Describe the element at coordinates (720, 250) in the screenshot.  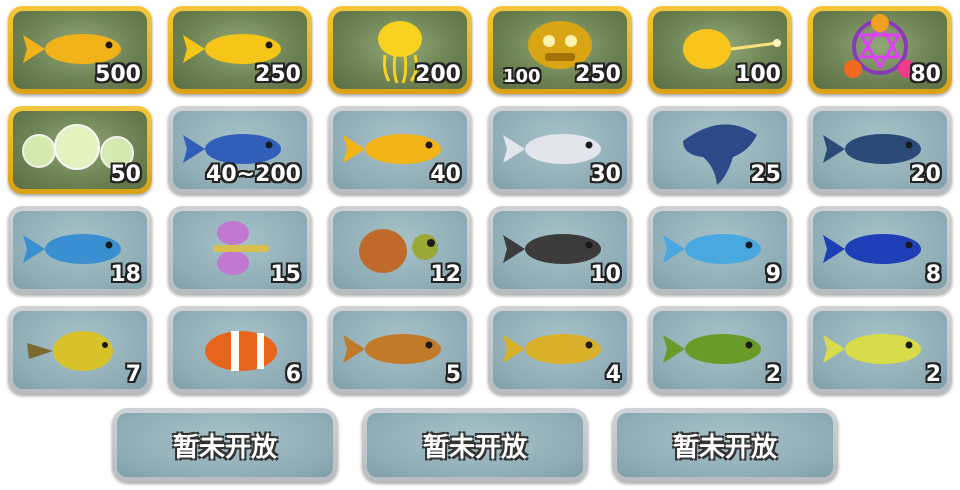
I see `fish-card-lantern-anglerfish: 9` at that location.